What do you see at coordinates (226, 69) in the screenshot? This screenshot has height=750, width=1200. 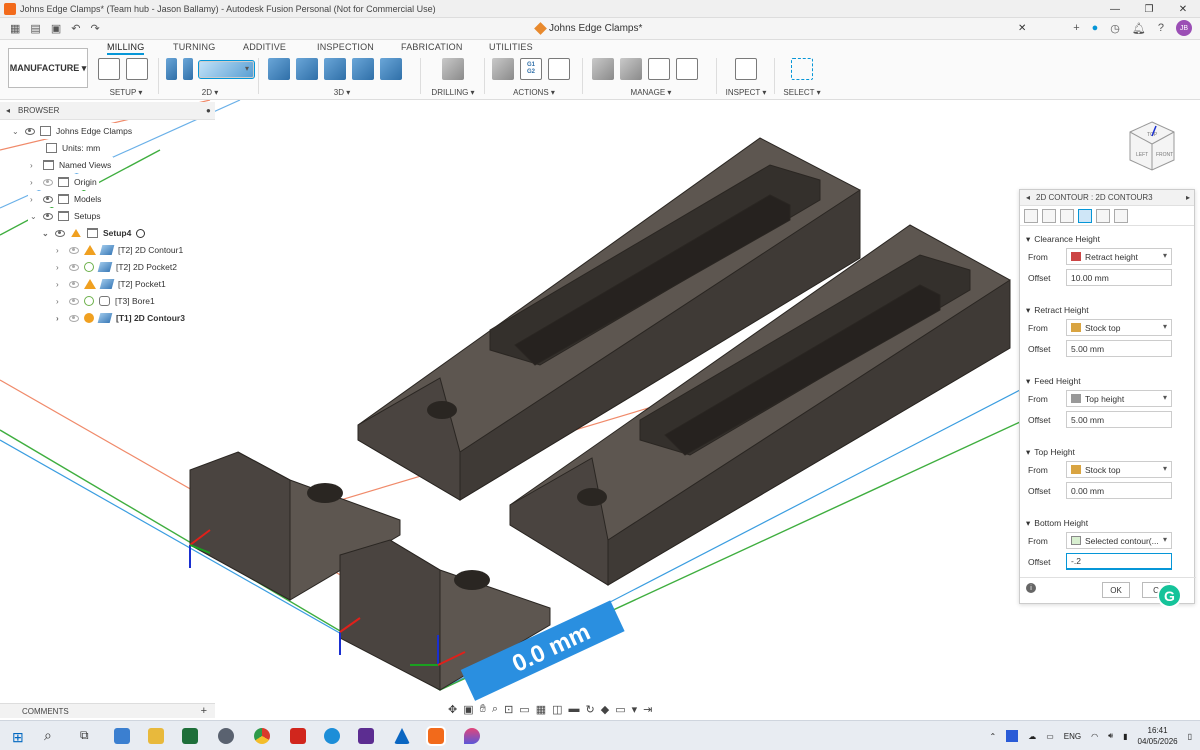 I see `2d-contour-icon` at bounding box center [226, 69].